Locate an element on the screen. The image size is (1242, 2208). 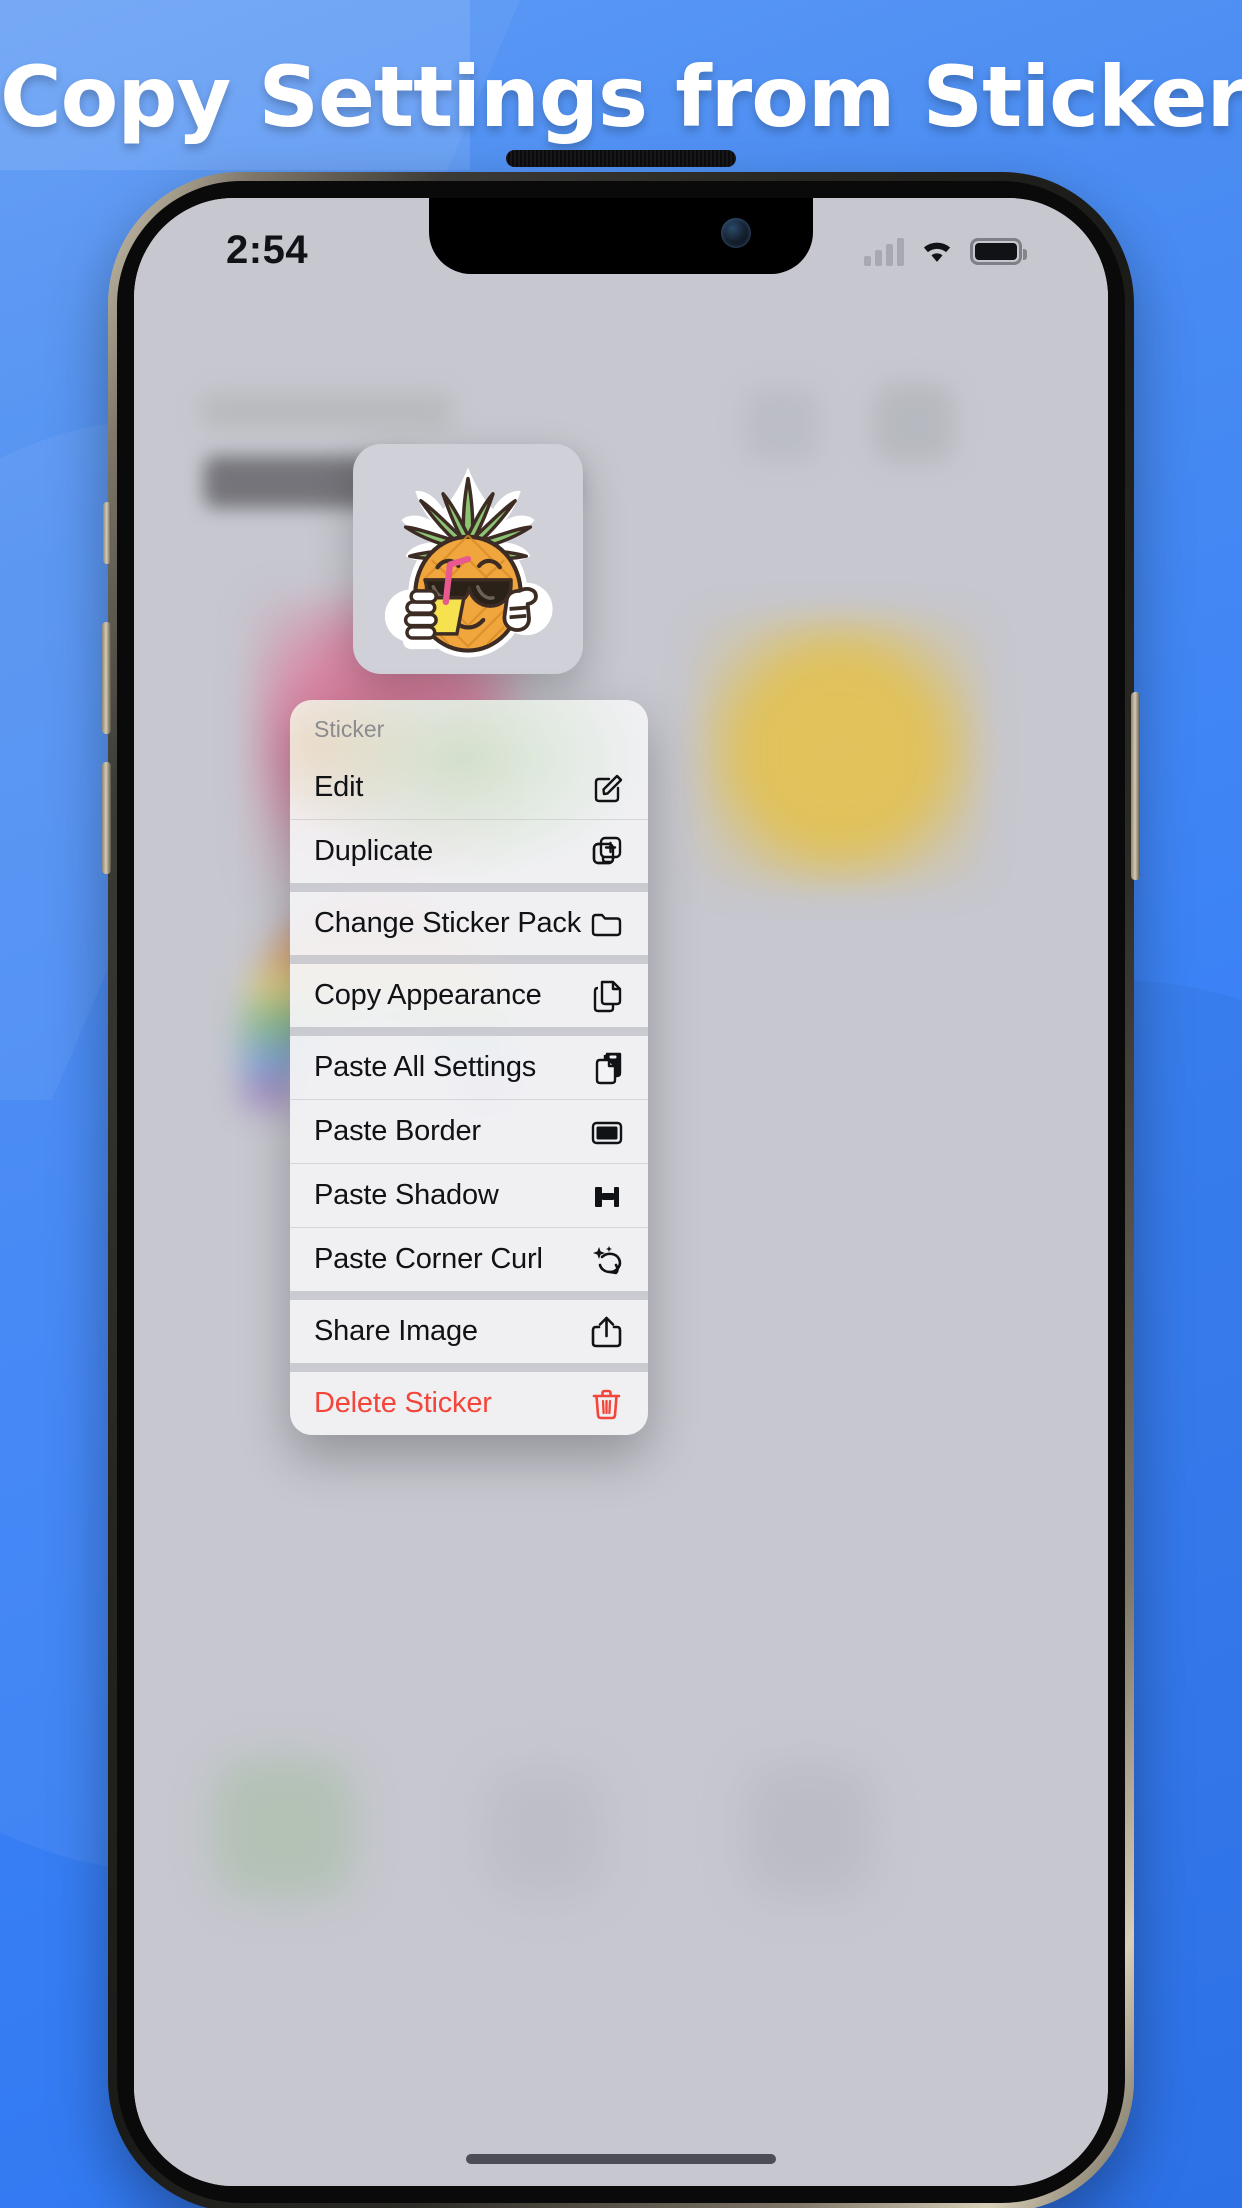
menu-item-label: Change Sticker Pack is located at coordinates (447, 923).